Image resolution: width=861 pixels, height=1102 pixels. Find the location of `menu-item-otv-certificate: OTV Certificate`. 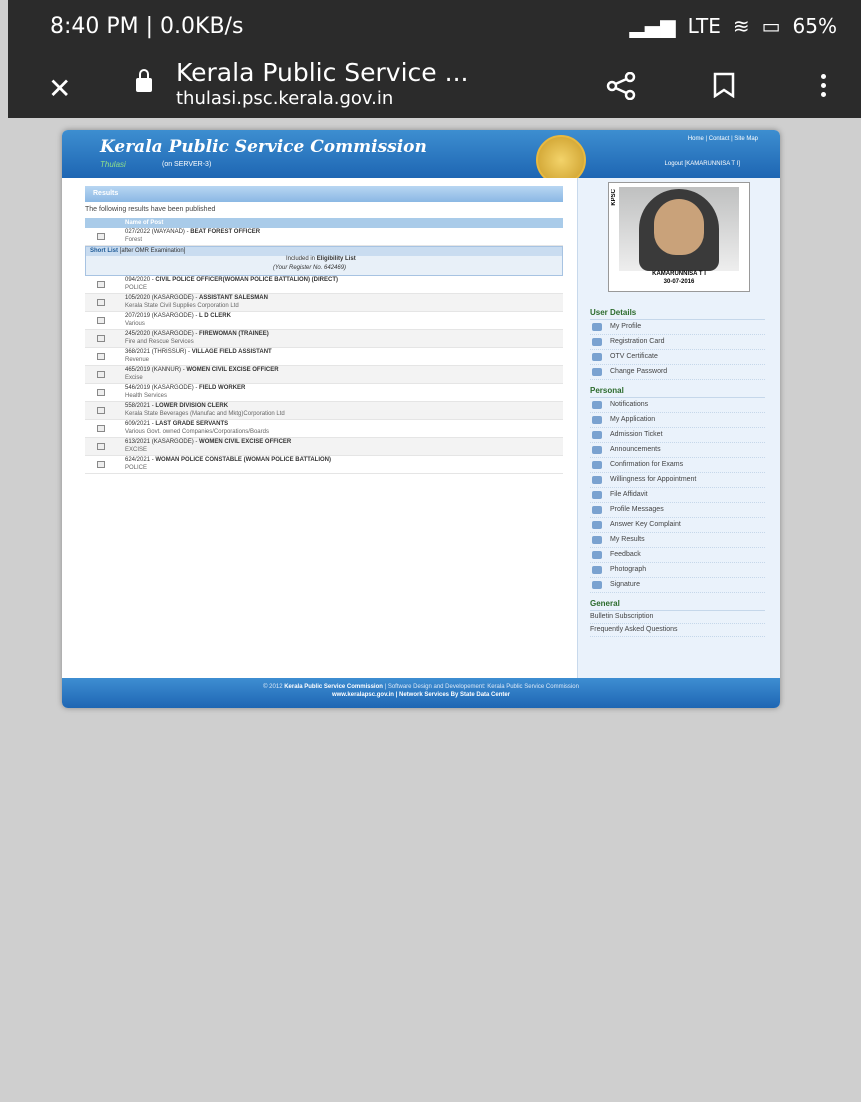

menu-item-otv-certificate: OTV Certificate is located at coordinates (677, 357).